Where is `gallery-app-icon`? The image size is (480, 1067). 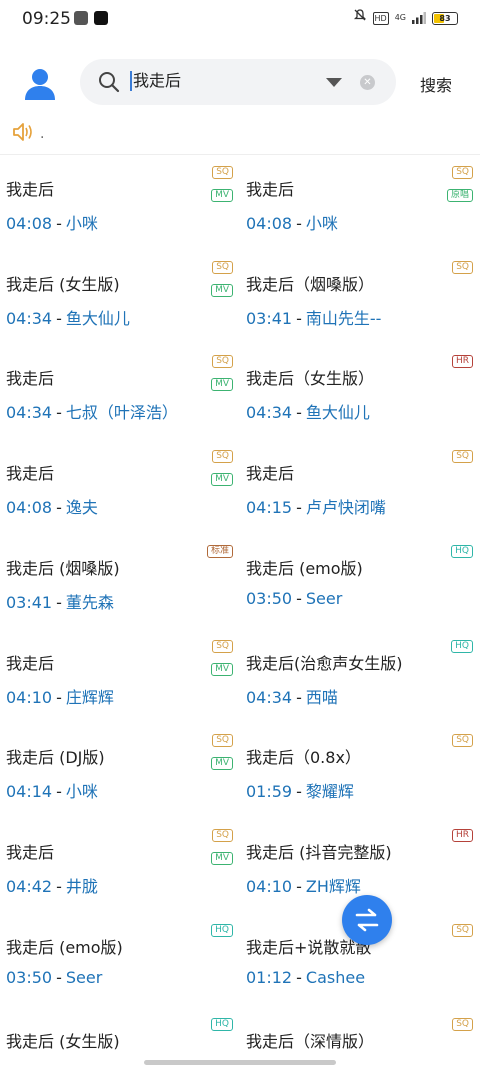
gallery-app-icon is located at coordinates (81, 18).